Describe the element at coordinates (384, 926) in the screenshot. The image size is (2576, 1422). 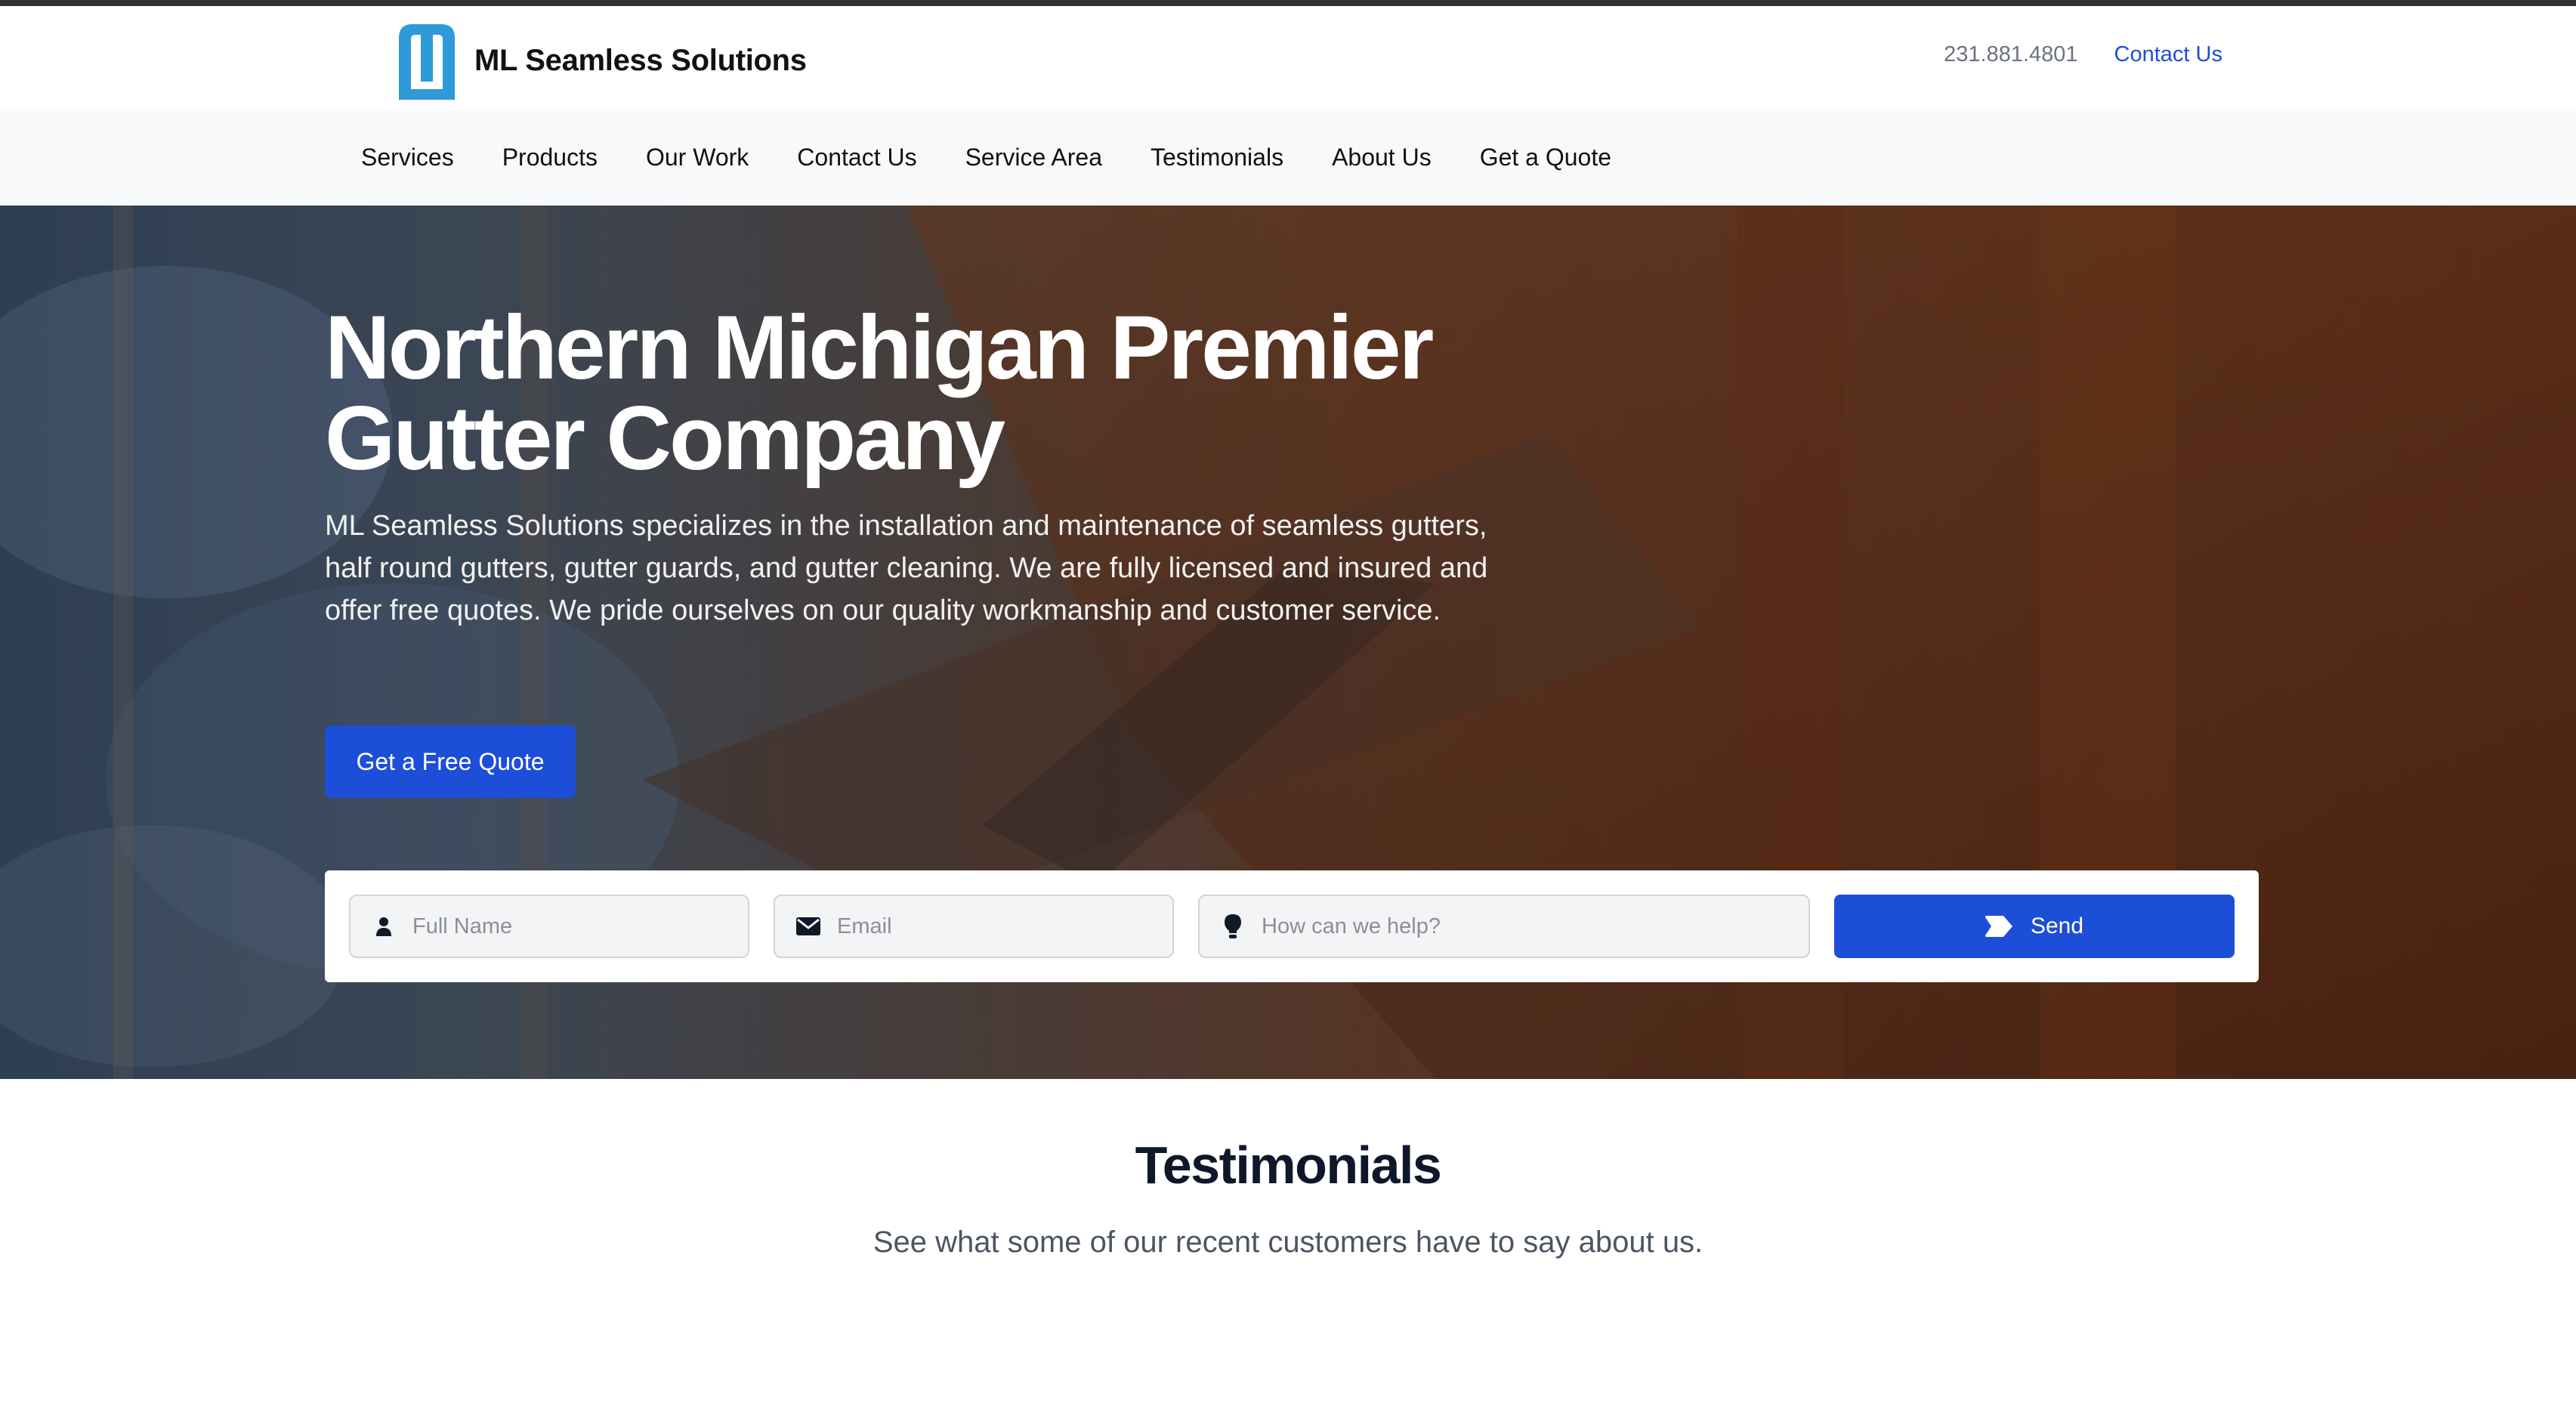
I see `user-icon` at that location.